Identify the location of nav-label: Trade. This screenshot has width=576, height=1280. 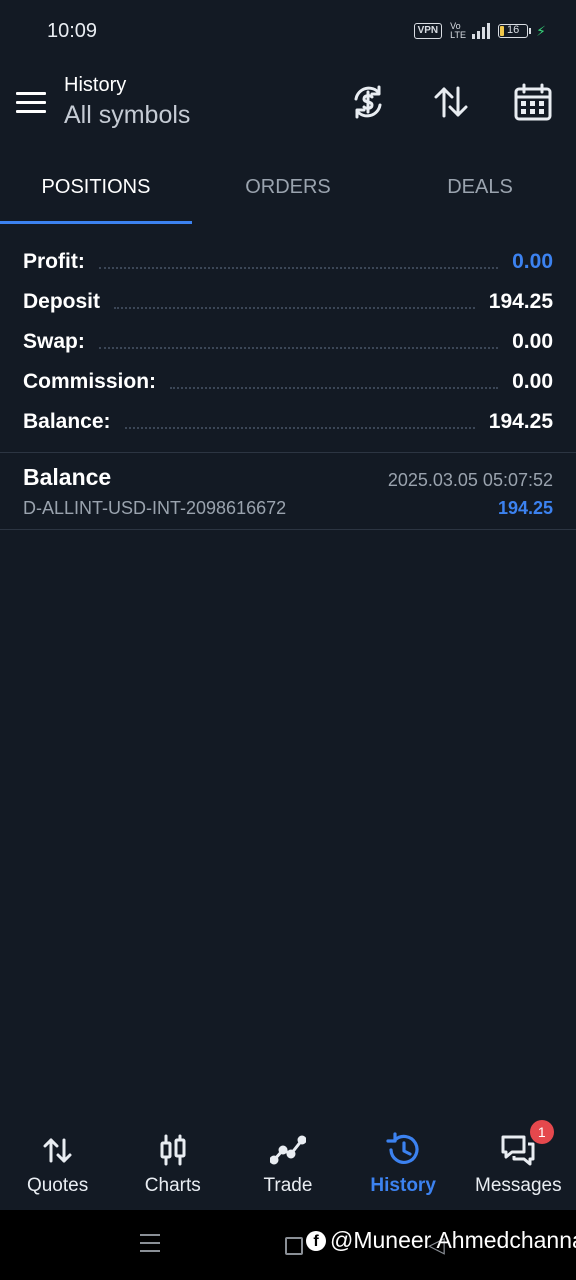
(288, 1185).